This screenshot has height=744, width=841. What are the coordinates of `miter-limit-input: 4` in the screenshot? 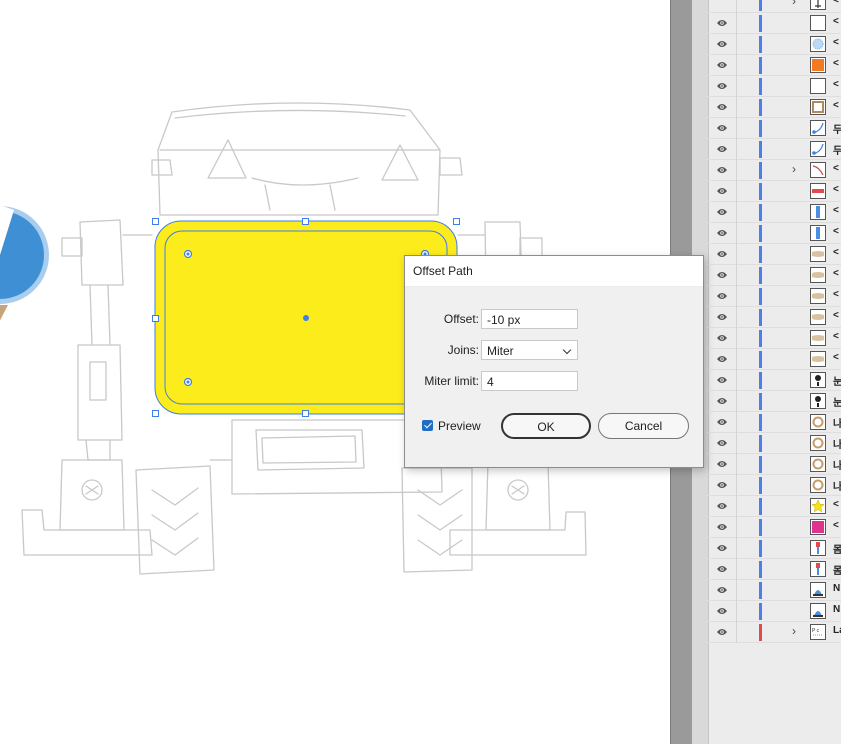 It's located at (529, 381).